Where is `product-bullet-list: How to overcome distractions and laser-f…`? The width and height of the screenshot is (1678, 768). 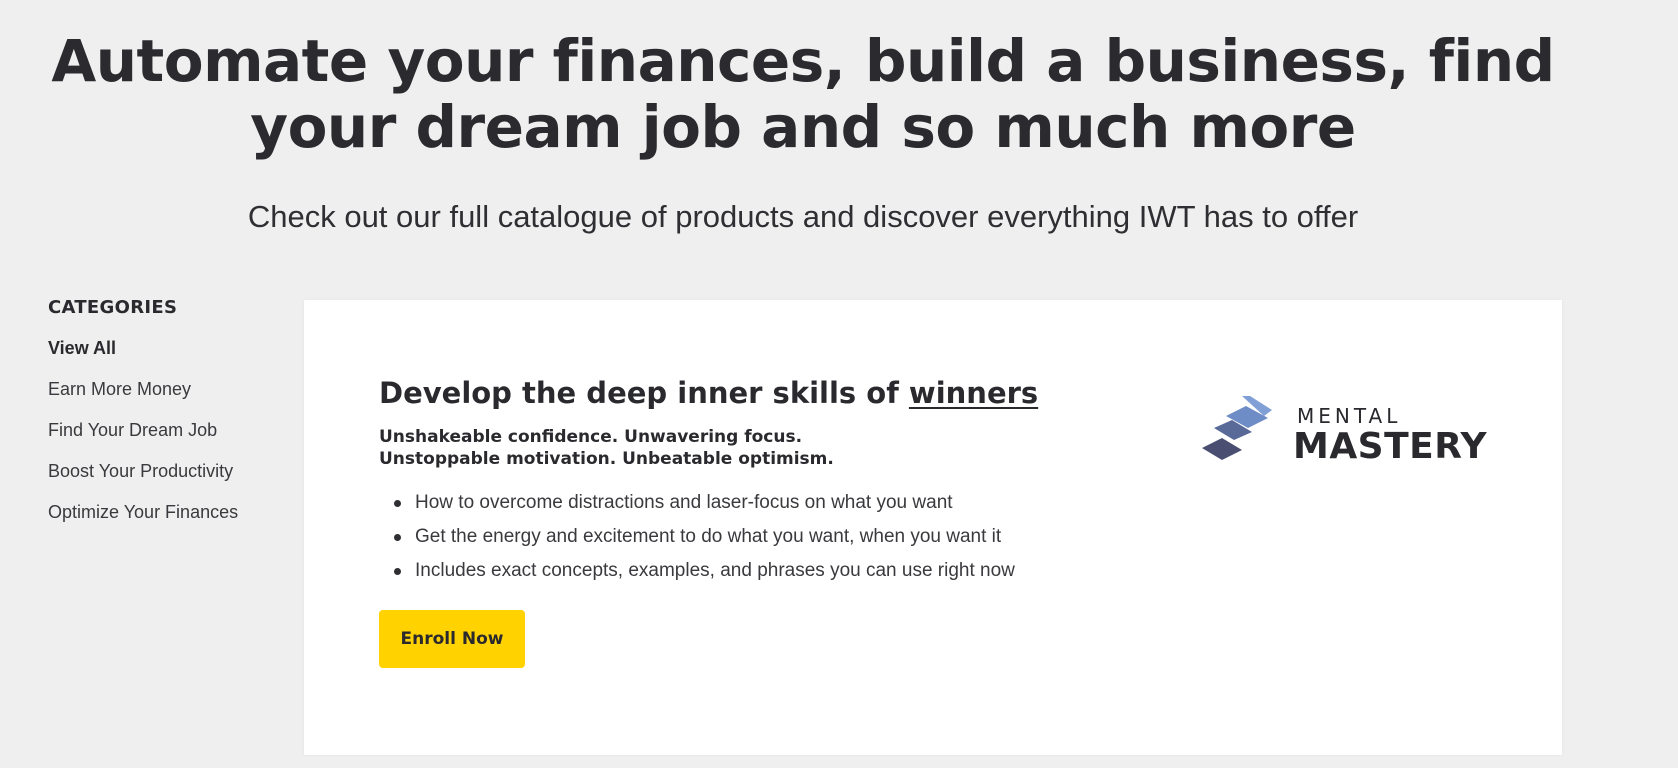 product-bullet-list: How to overcome distractions and laser-f… is located at coordinates (697, 541).